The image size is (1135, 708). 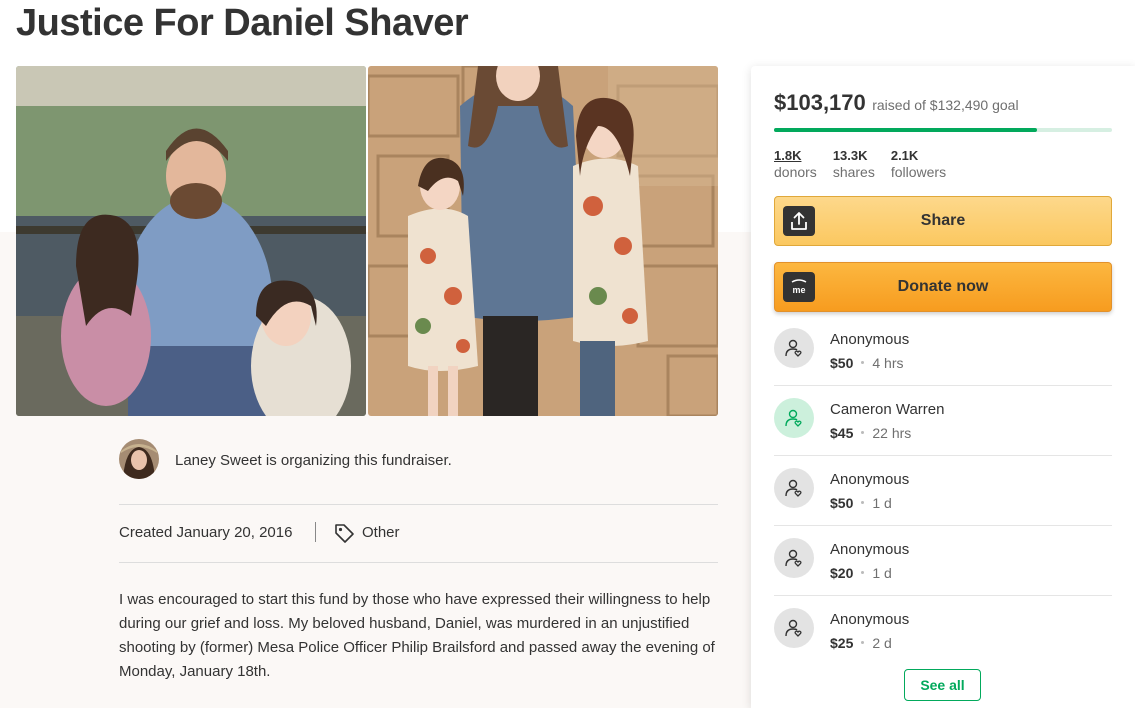 What do you see at coordinates (139, 459) in the screenshot?
I see `organizer-avatar` at bounding box center [139, 459].